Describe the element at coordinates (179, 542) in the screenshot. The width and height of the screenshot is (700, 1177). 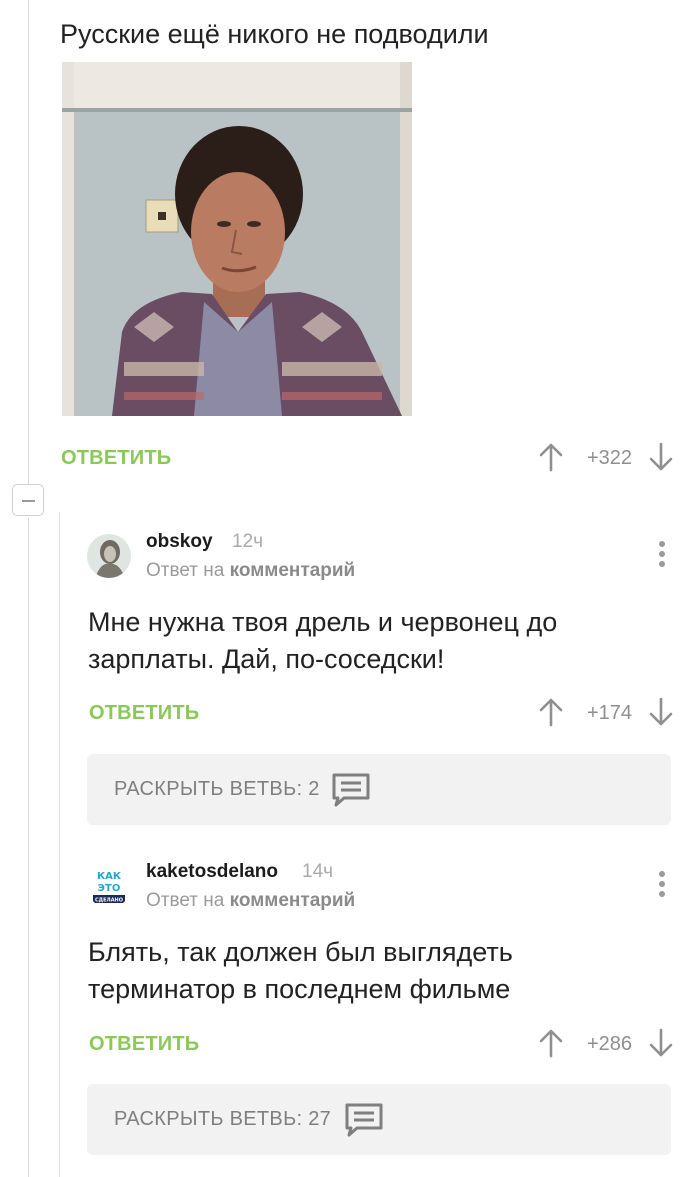
I see `username: obskoy` at that location.